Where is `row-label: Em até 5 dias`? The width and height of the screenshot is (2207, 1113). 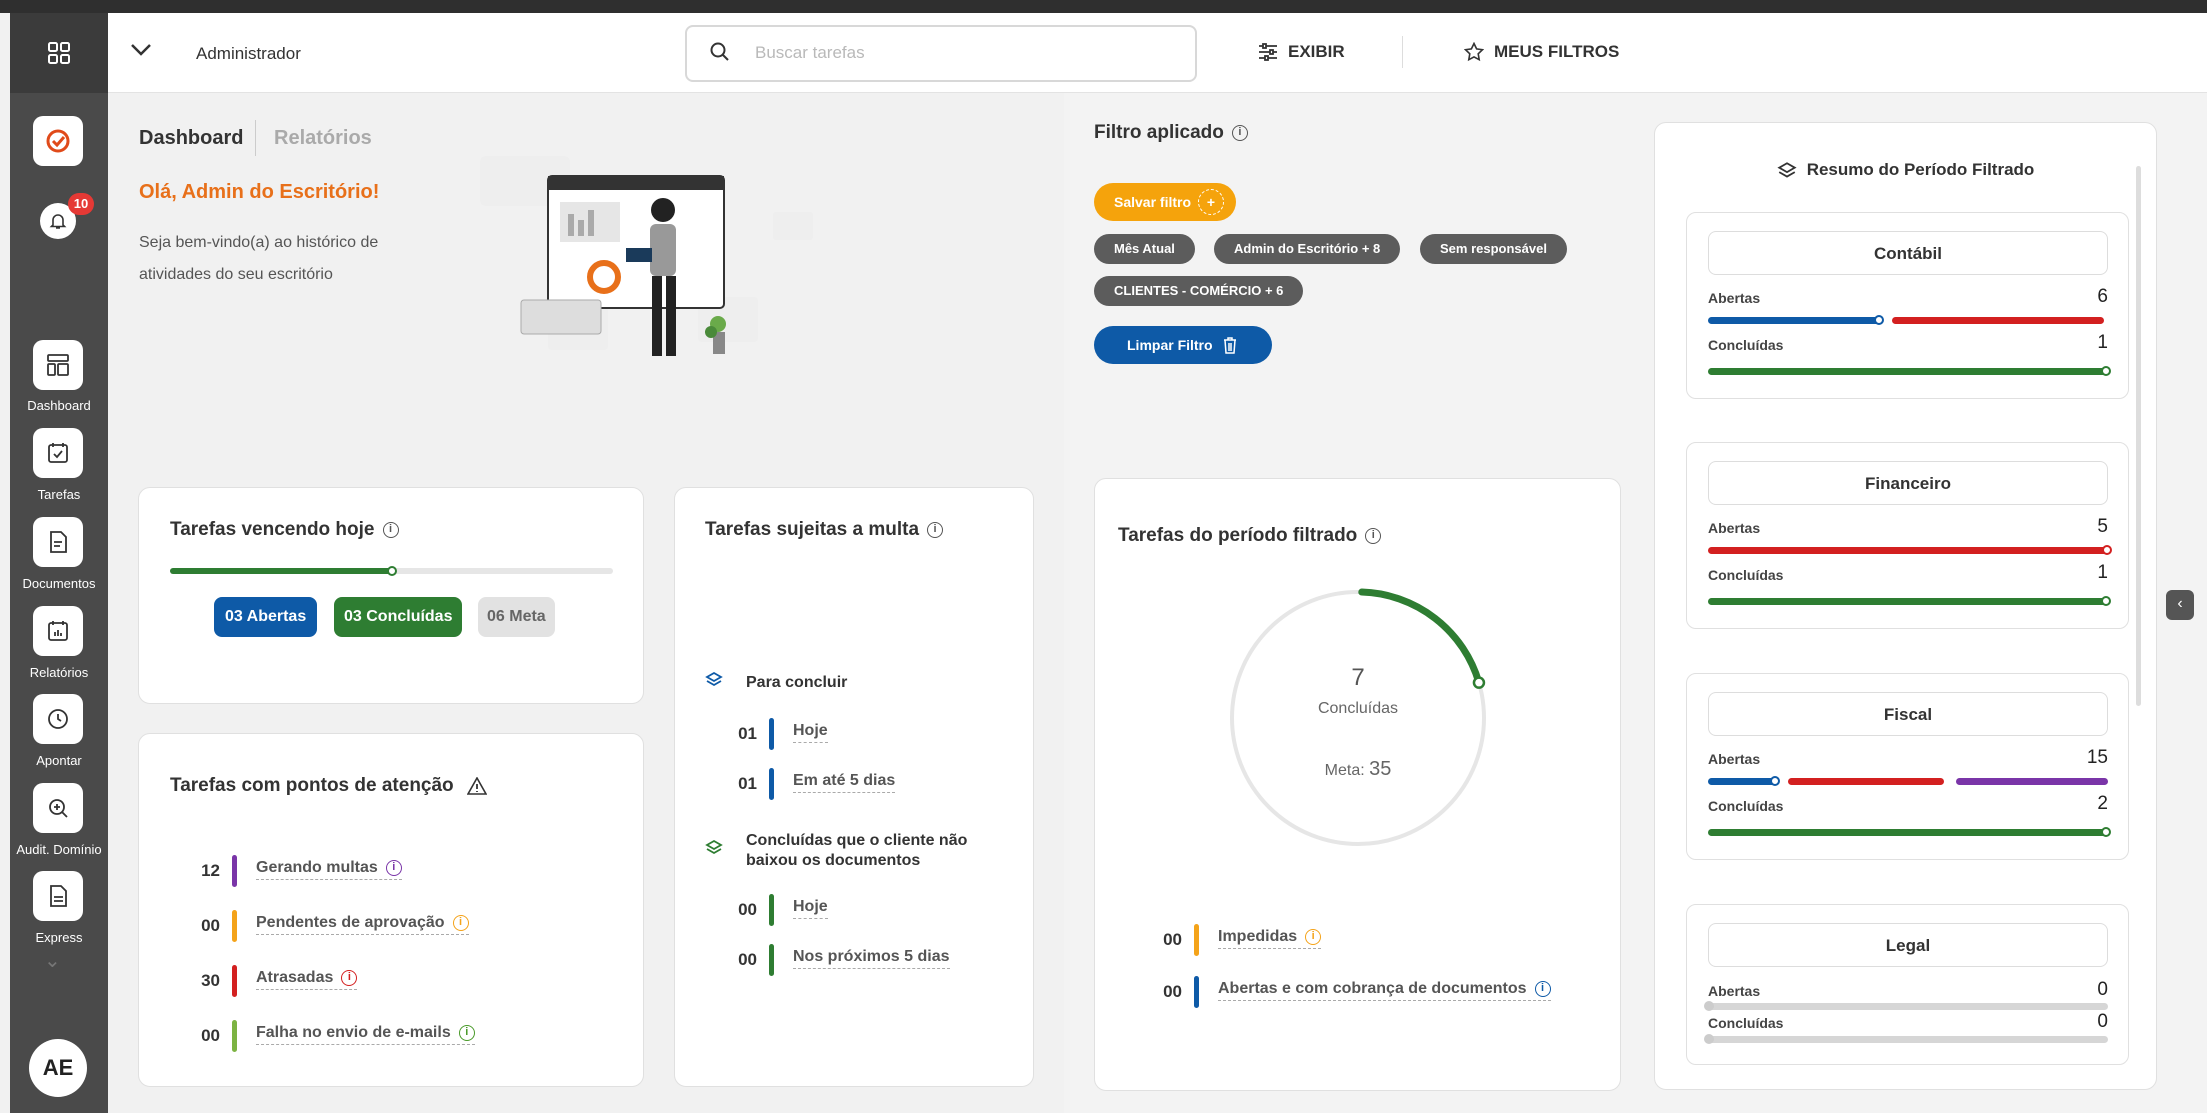
row-label: Em até 5 dias is located at coordinates (844, 782).